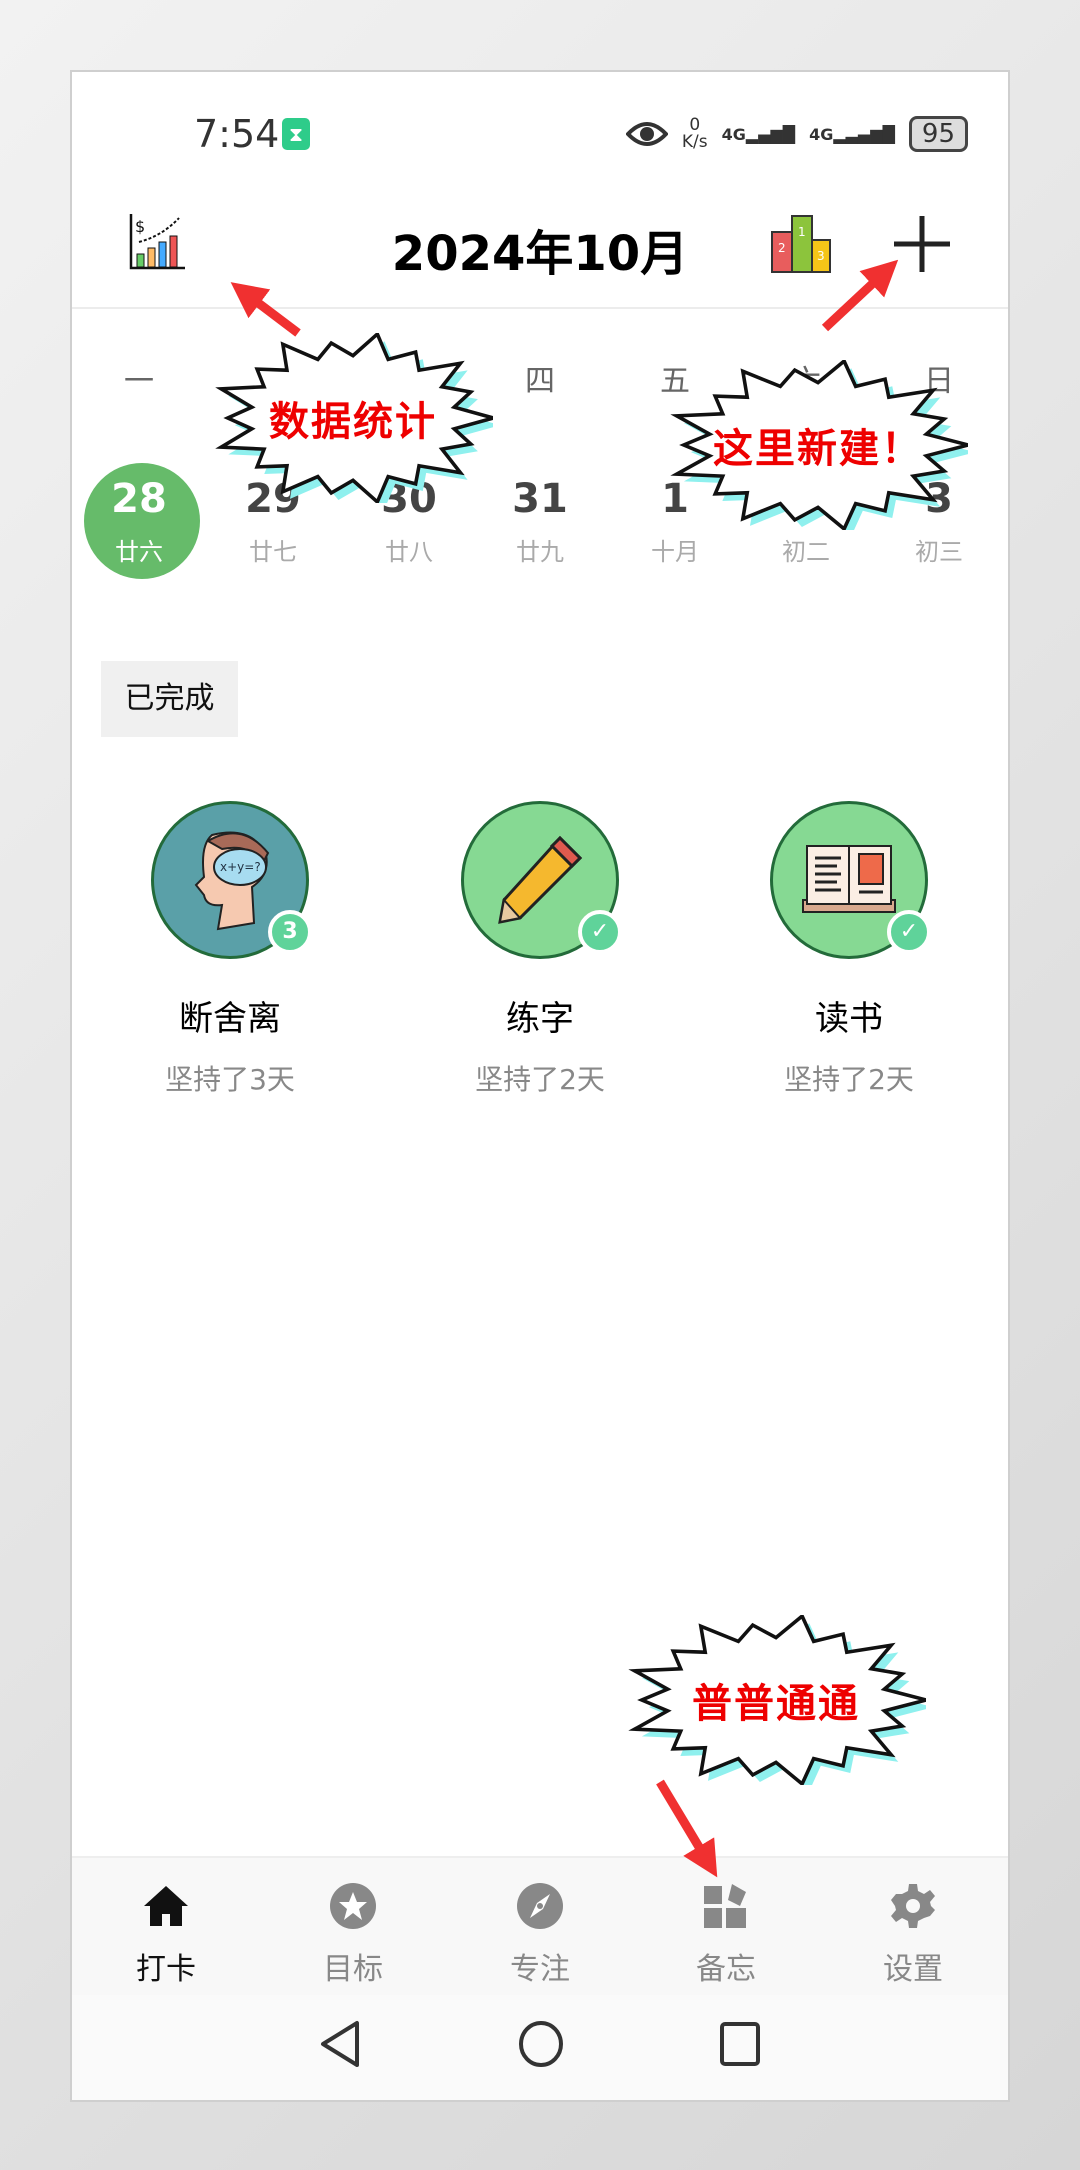 The image size is (1080, 2170). I want to click on annotation-create: 这里新建！, so click(818, 445).